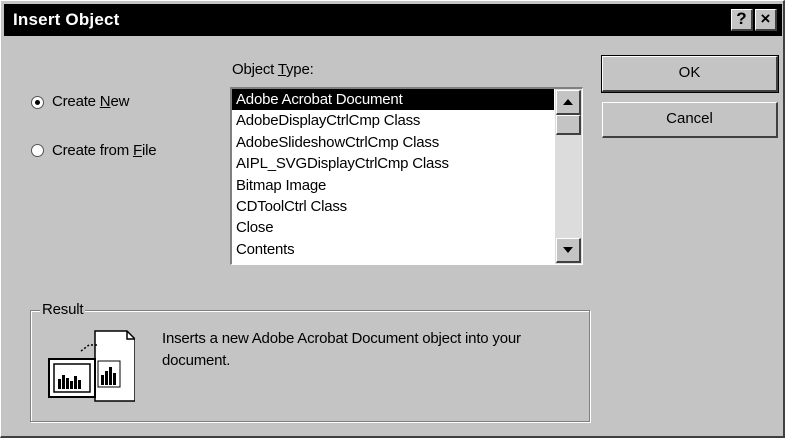 The width and height of the screenshot is (787, 440). What do you see at coordinates (690, 120) in the screenshot?
I see `cancel-button: Cancel` at bounding box center [690, 120].